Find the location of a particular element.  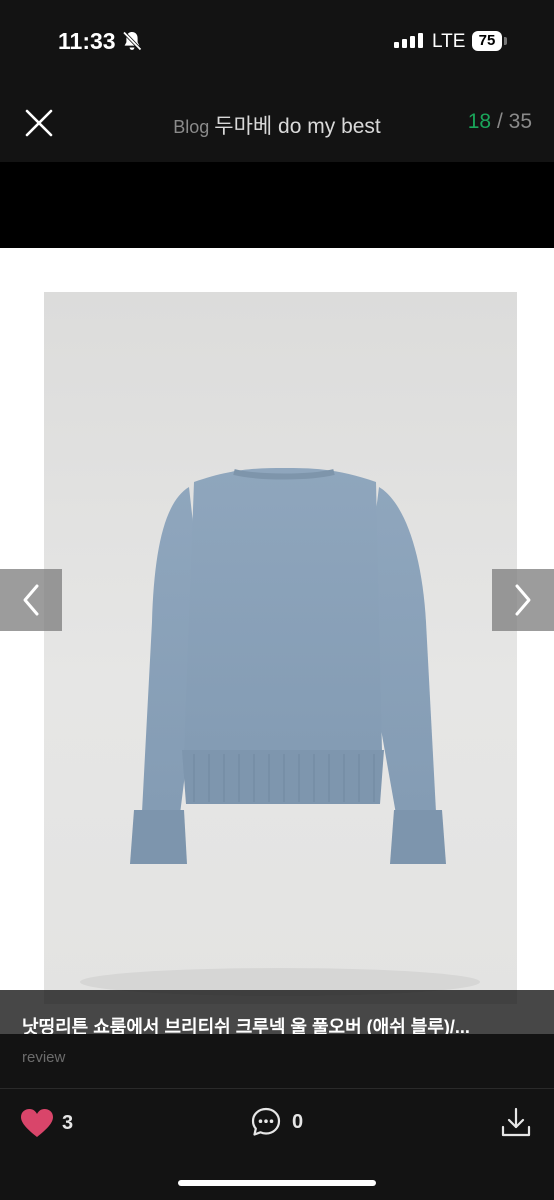

home-indicator is located at coordinates (277, 1183).